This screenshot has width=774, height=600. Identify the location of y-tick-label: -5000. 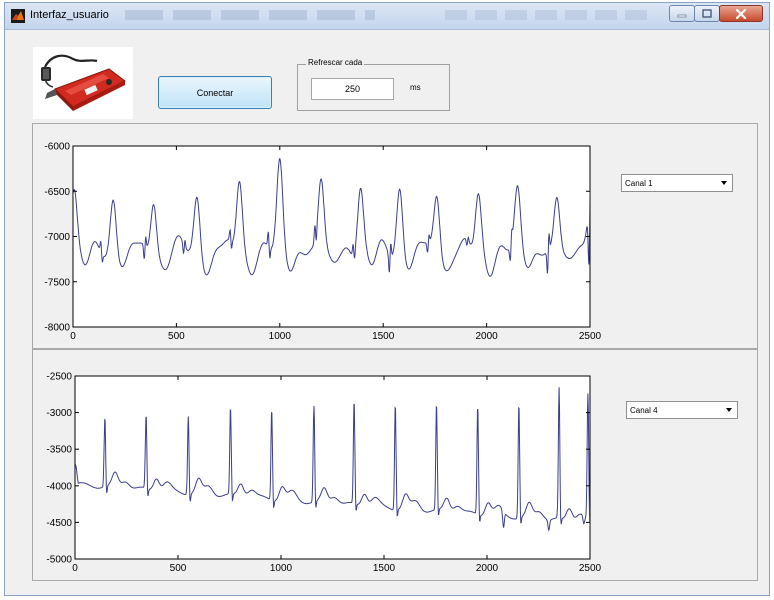
(59, 560).